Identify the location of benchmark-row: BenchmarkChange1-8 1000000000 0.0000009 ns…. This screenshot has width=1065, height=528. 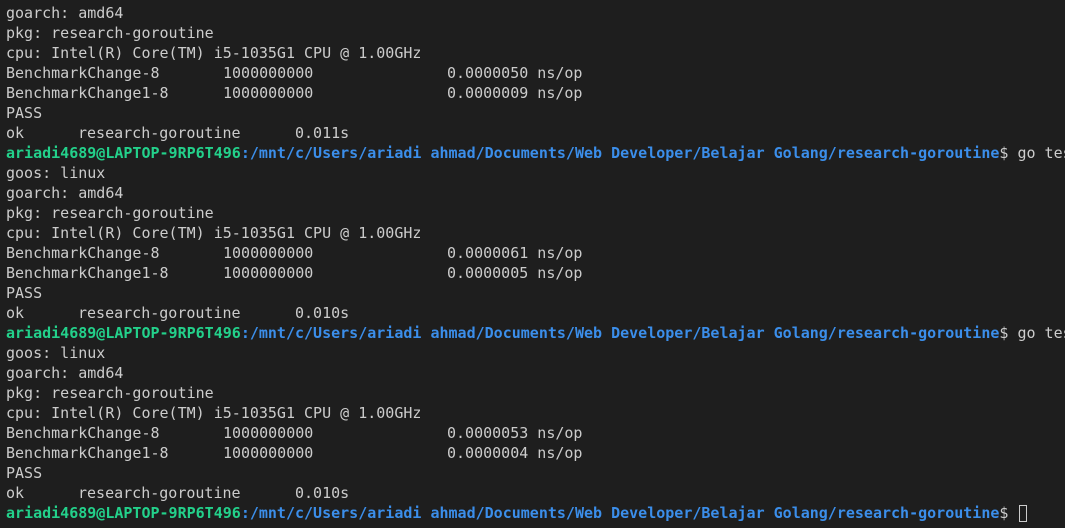
(535, 93).